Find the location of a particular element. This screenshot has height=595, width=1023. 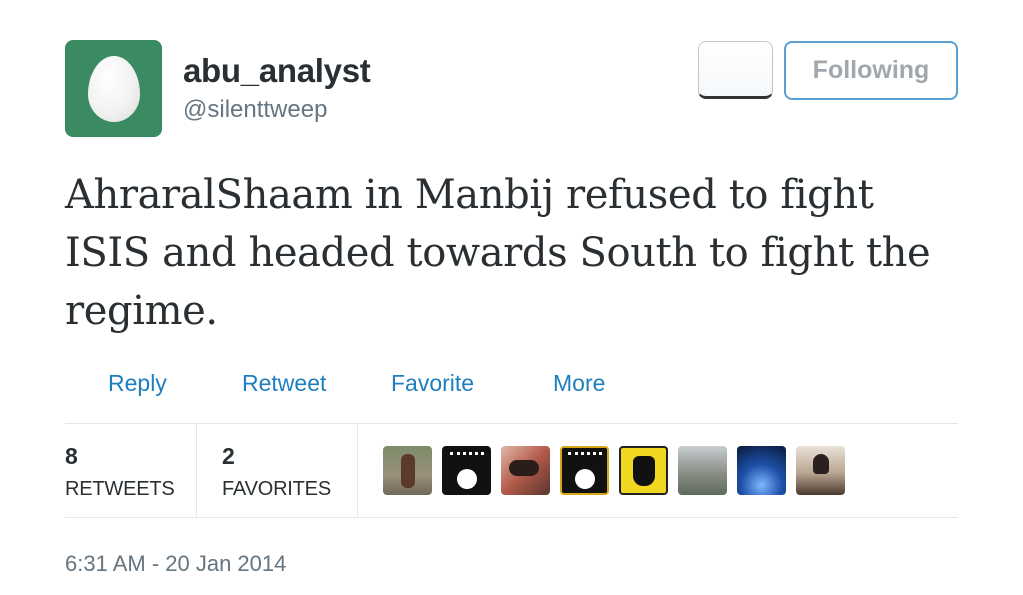

hand-icon is located at coordinates (643, 470).